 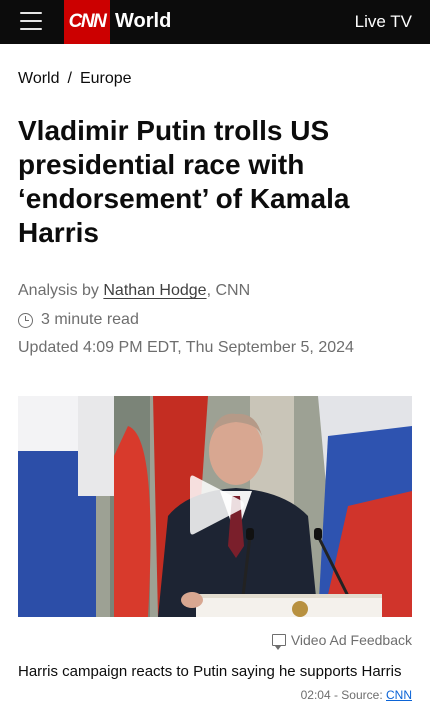 What do you see at coordinates (106, 79) in the screenshot?
I see `breadcrumb-item-europe: Europe` at bounding box center [106, 79].